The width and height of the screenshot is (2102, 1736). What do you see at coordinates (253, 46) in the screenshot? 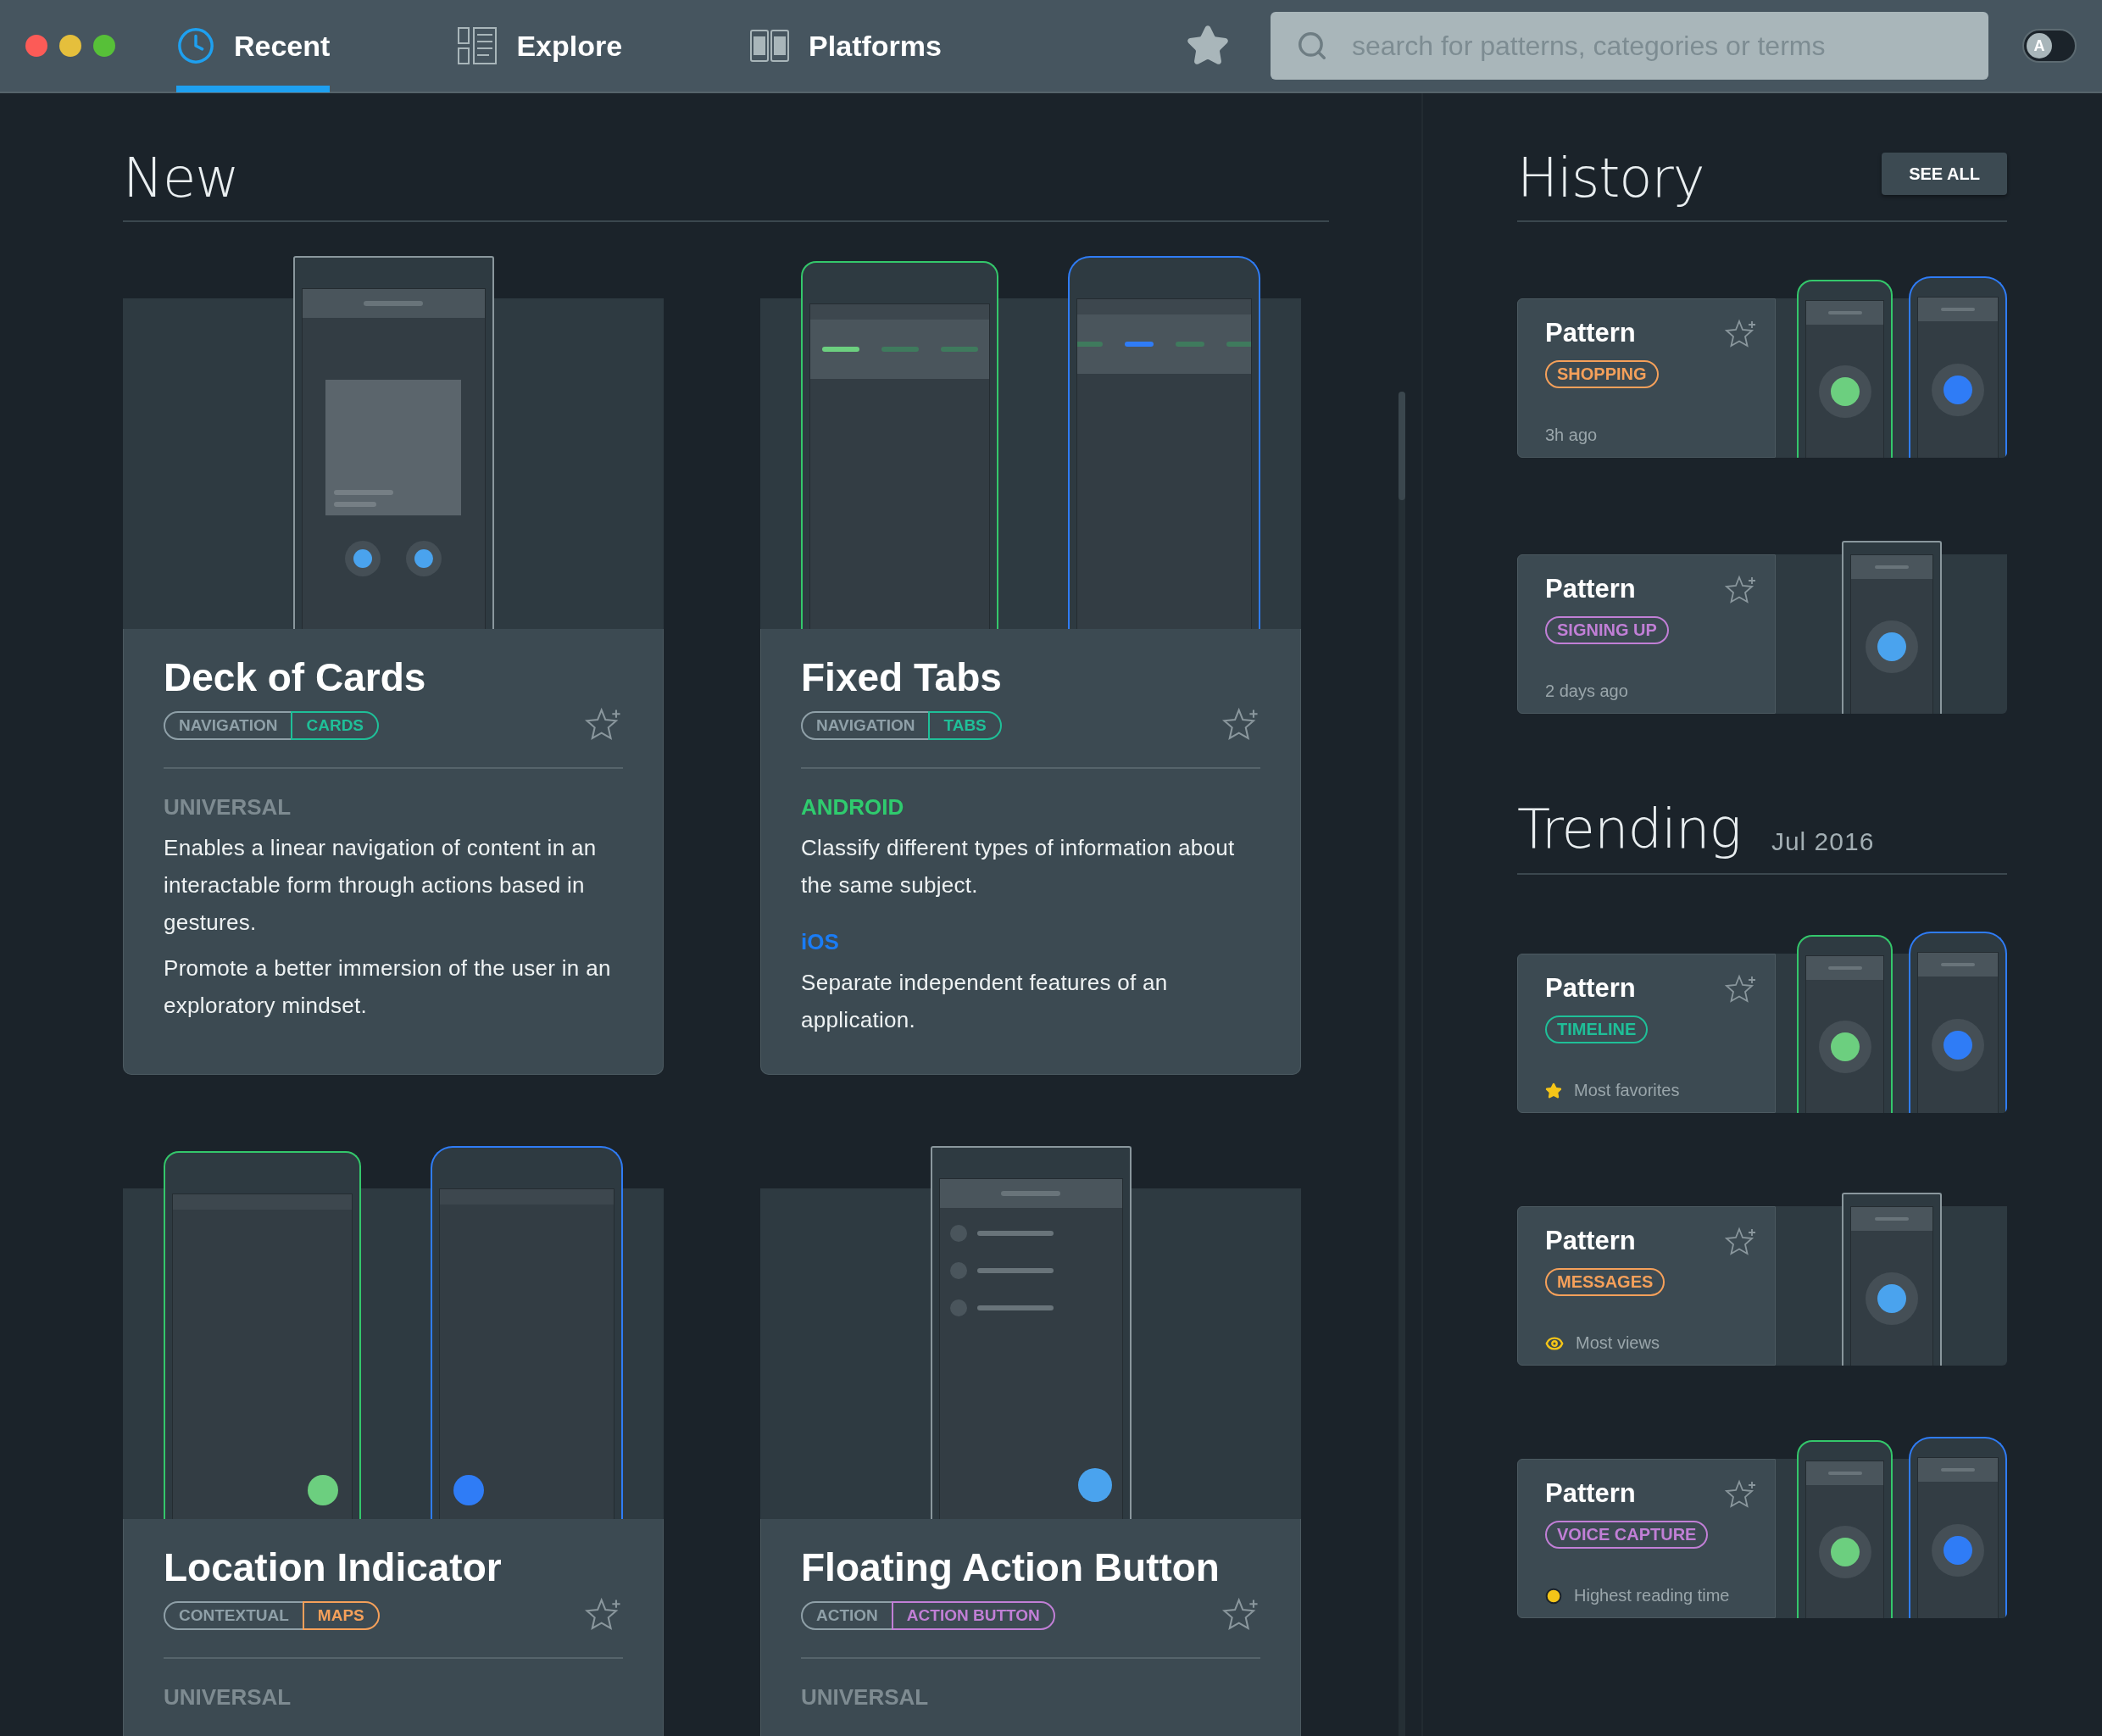
I see `nav-tab: Recent` at bounding box center [253, 46].